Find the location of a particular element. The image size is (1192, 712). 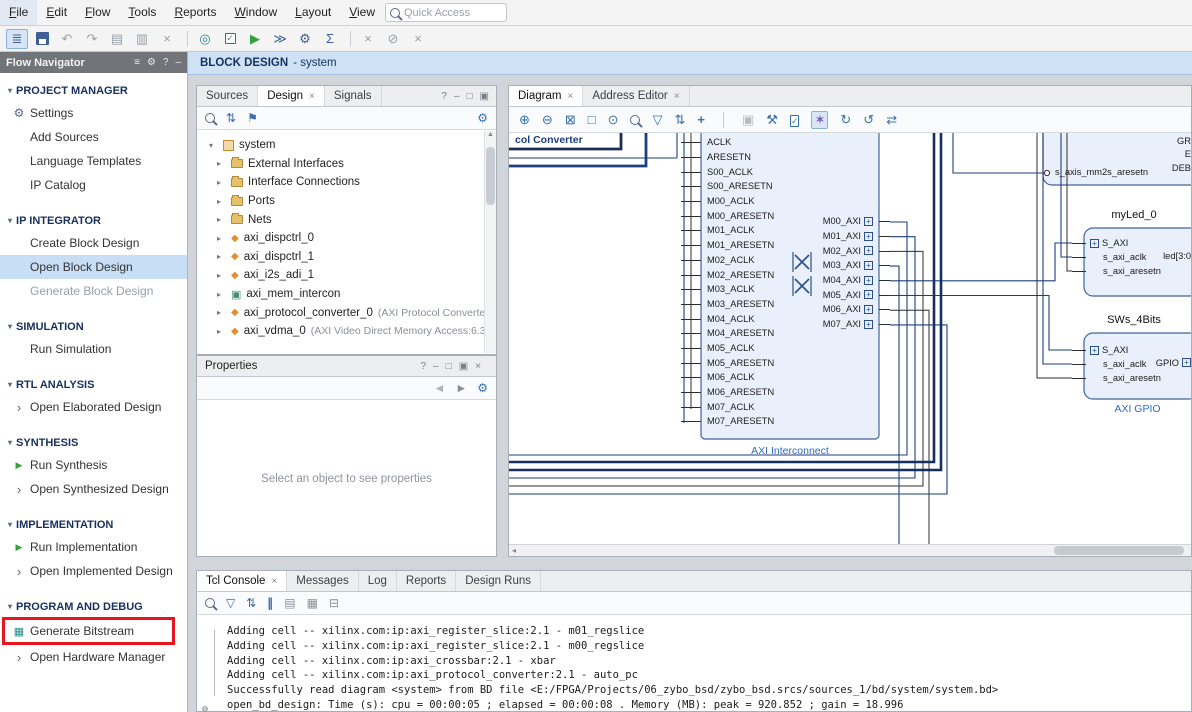

scrollbar-thumb is located at coordinates (1119, 550).